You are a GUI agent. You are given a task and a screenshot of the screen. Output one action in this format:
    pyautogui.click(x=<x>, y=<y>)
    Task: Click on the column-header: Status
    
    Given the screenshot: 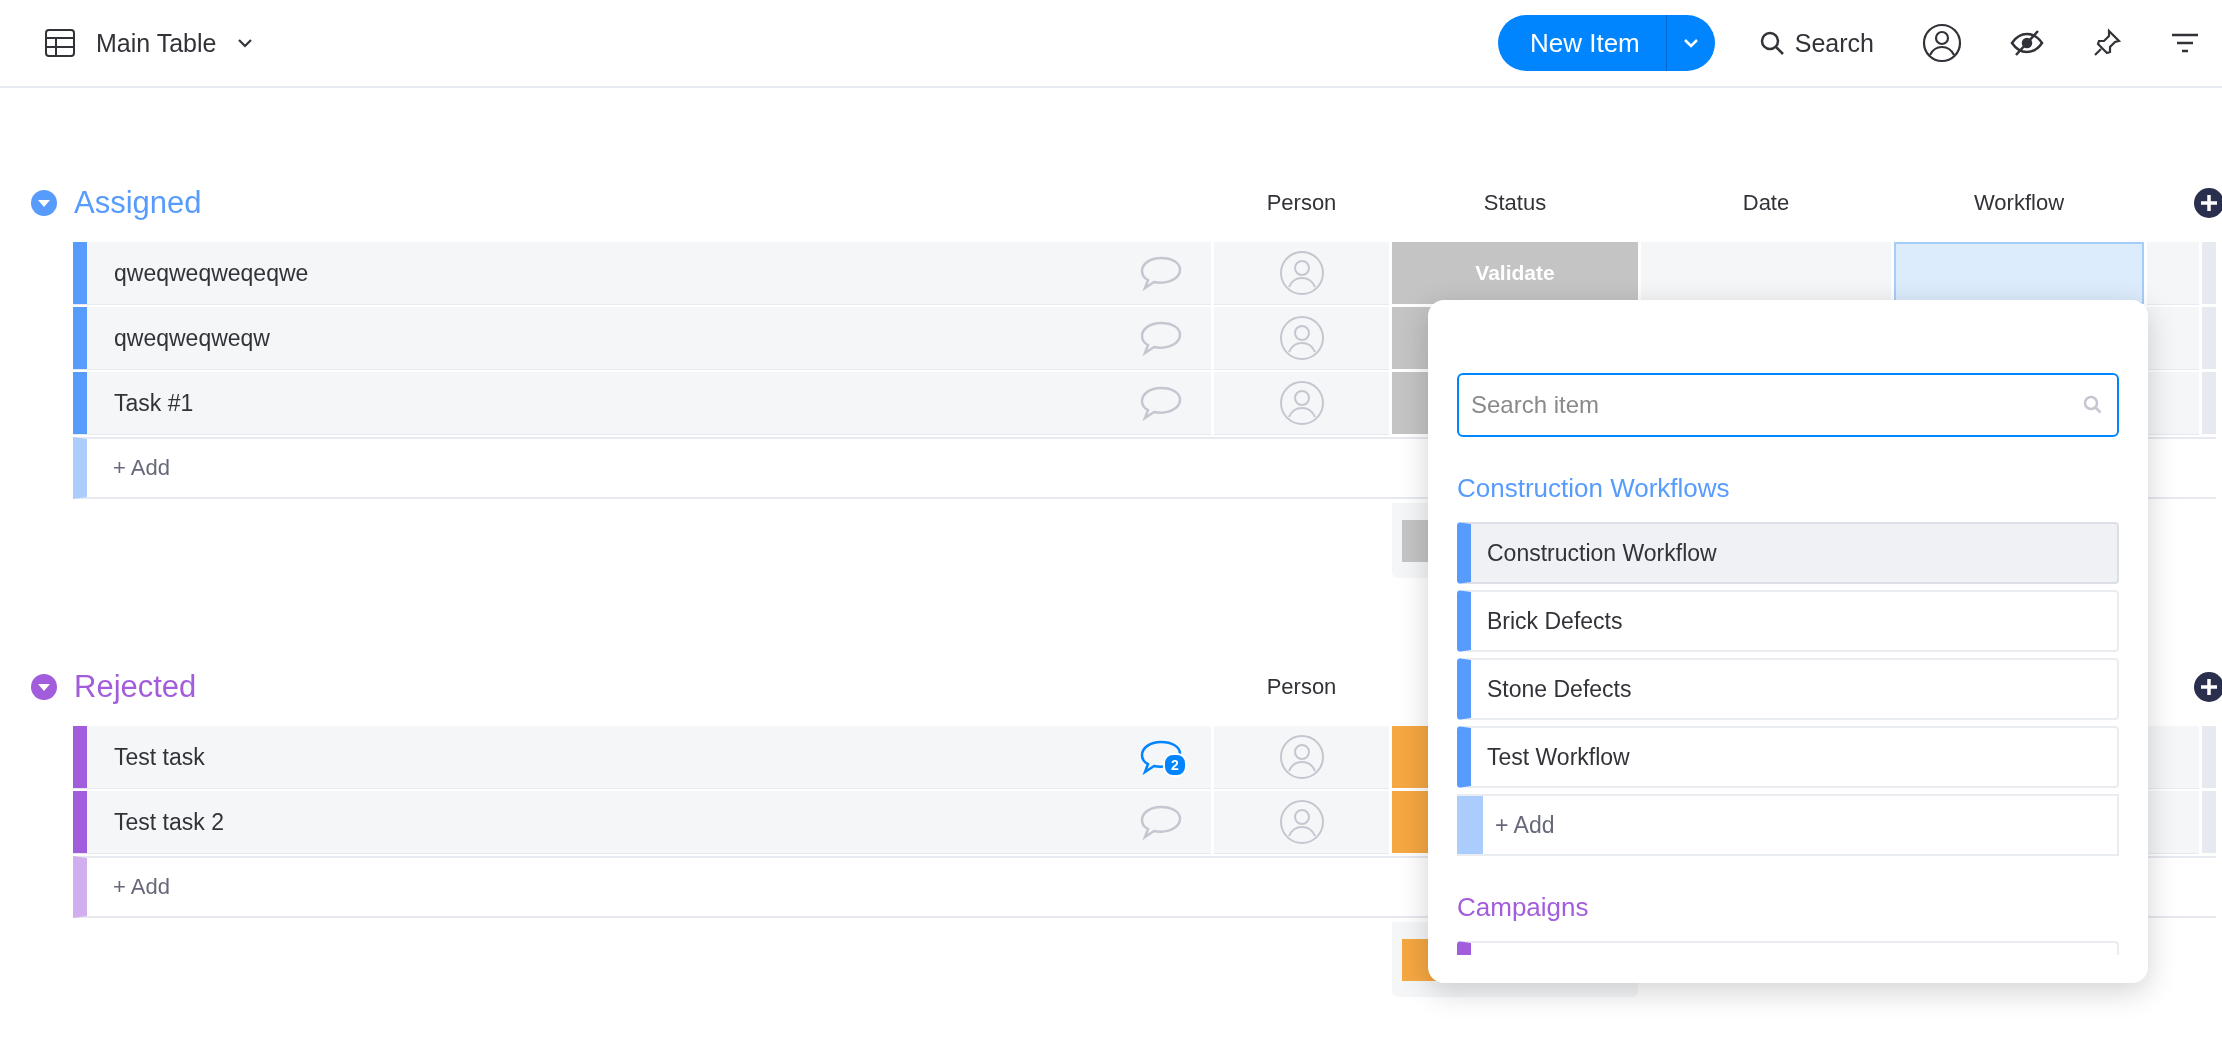 What is the action you would take?
    pyautogui.click(x=1515, y=203)
    